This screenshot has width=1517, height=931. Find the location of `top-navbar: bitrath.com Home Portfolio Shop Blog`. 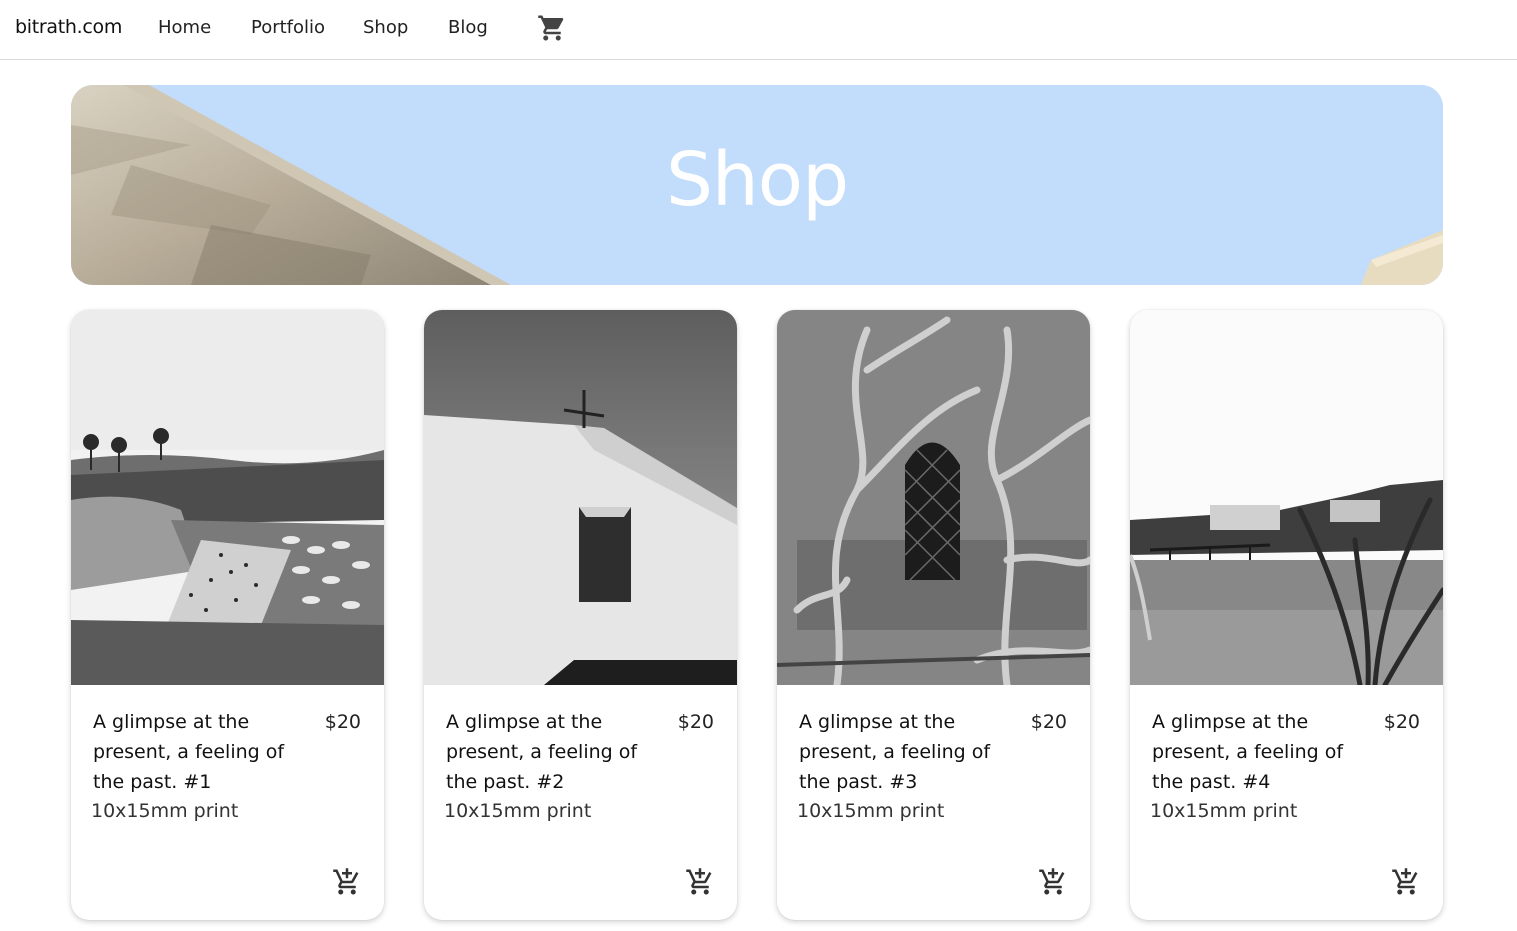

top-navbar: bitrath.com Home Portfolio Shop Blog is located at coordinates (758, 30).